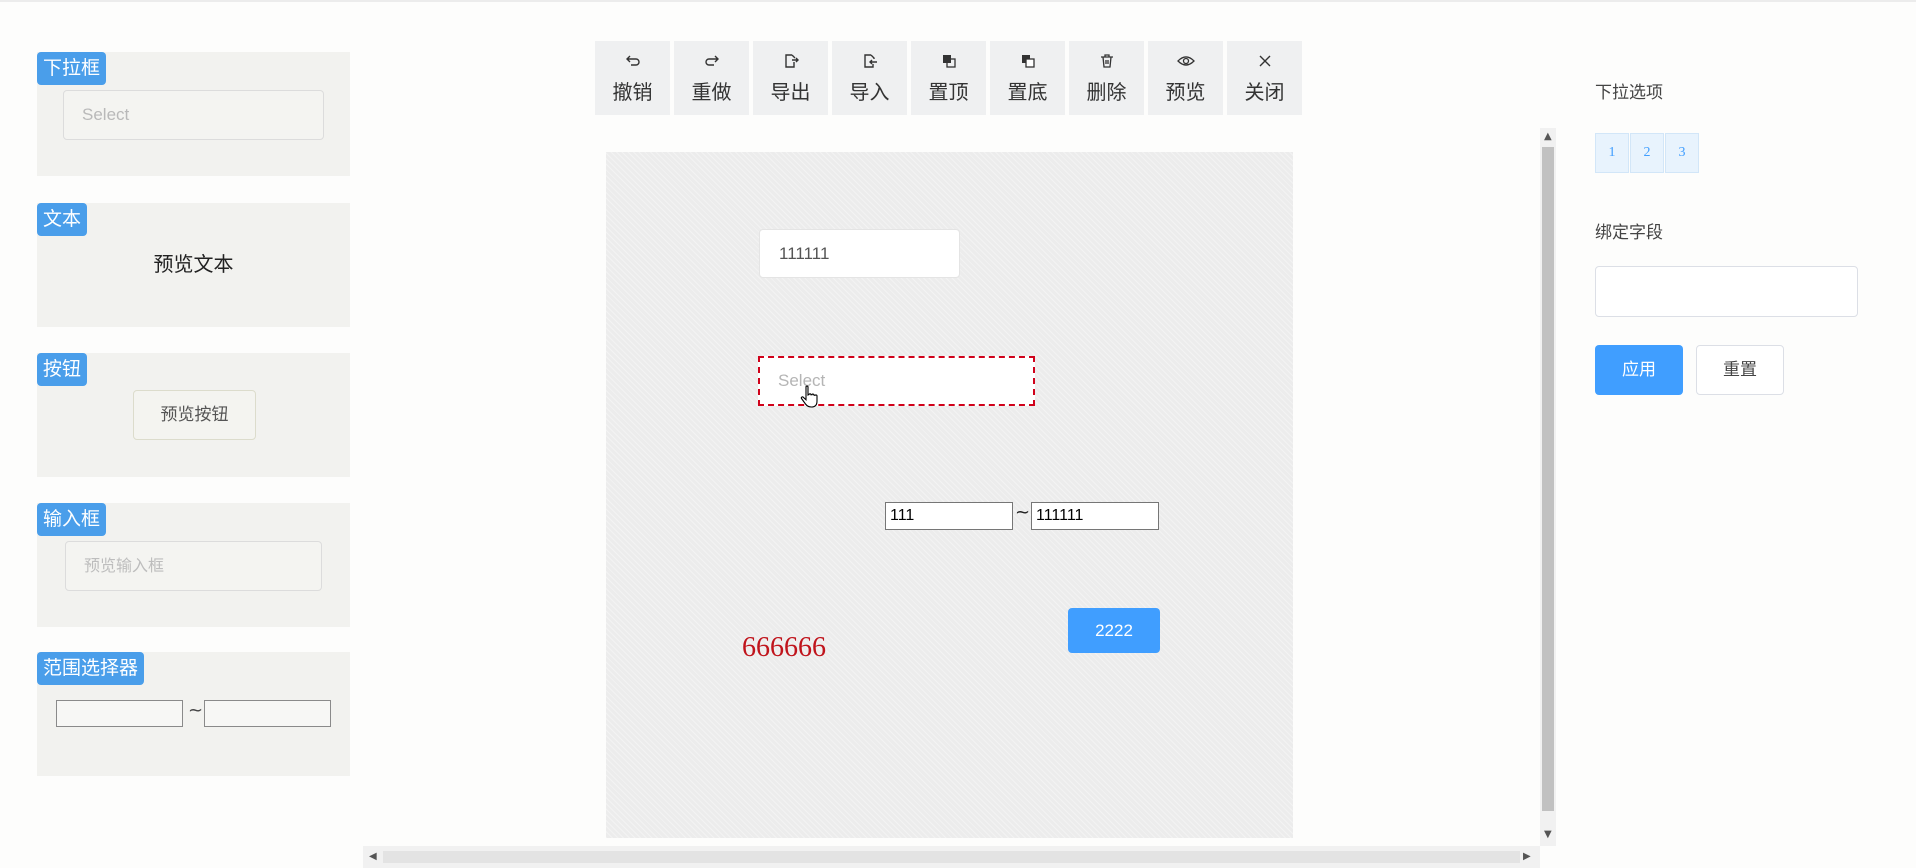 The image size is (1916, 868). What do you see at coordinates (1185, 78) in the screenshot?
I see `preview-button: 预览` at bounding box center [1185, 78].